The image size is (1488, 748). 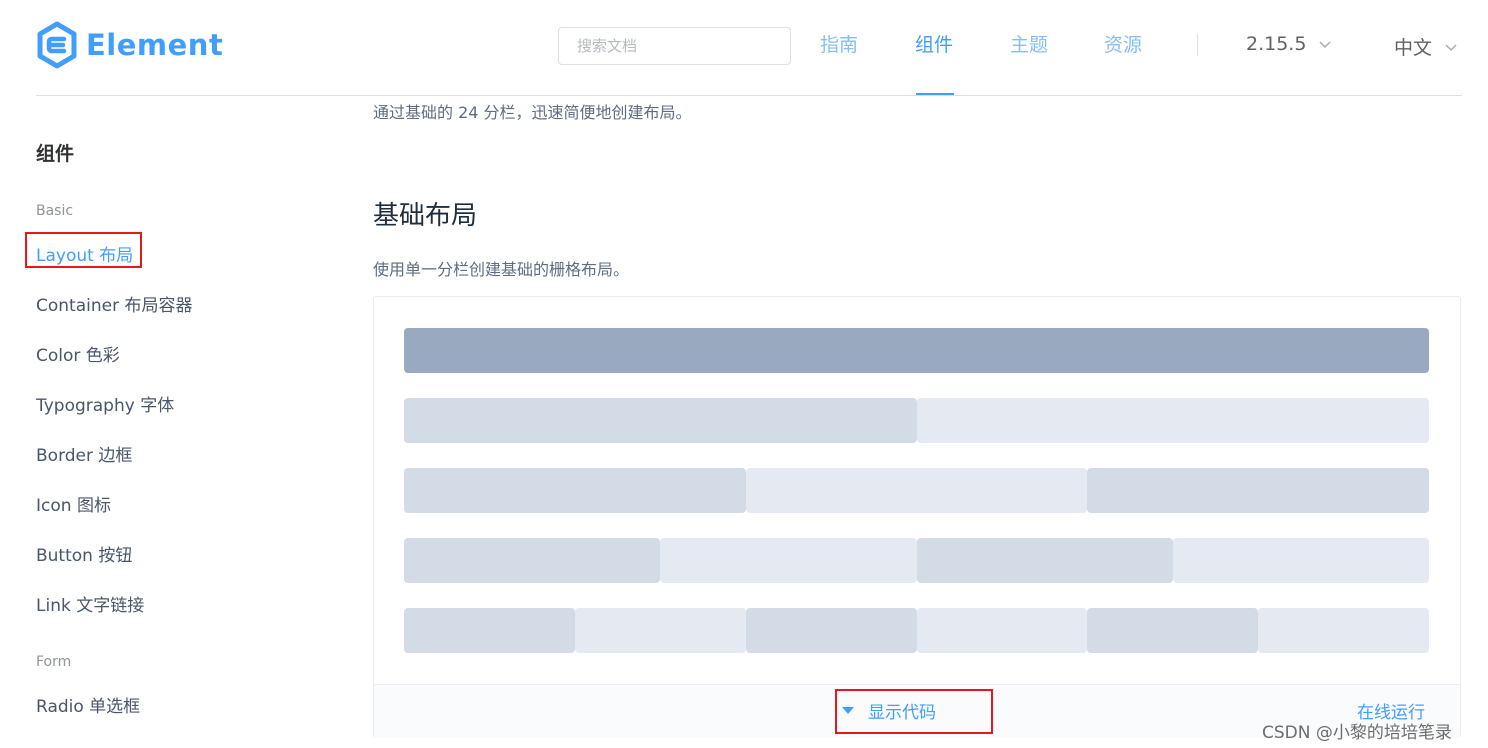 What do you see at coordinates (1413, 48) in the screenshot?
I see `language-label: 中文` at bounding box center [1413, 48].